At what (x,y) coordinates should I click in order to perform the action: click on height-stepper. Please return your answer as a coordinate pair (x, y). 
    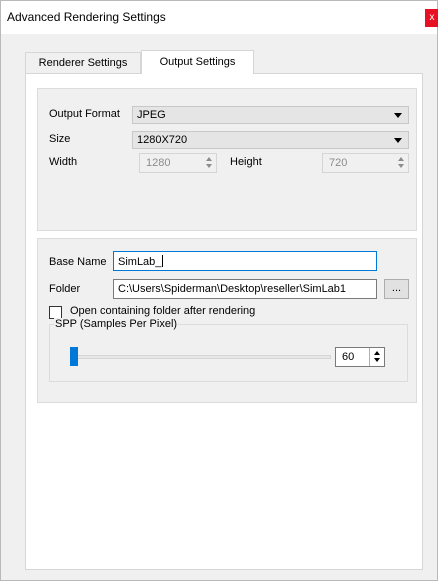
    Looking at the image, I should click on (401, 163).